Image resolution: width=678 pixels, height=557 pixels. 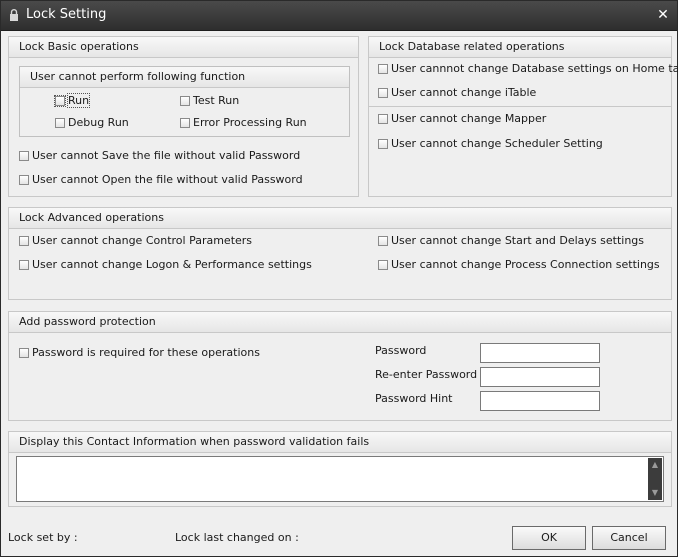 I want to click on password-hint-field, so click(x=540, y=401).